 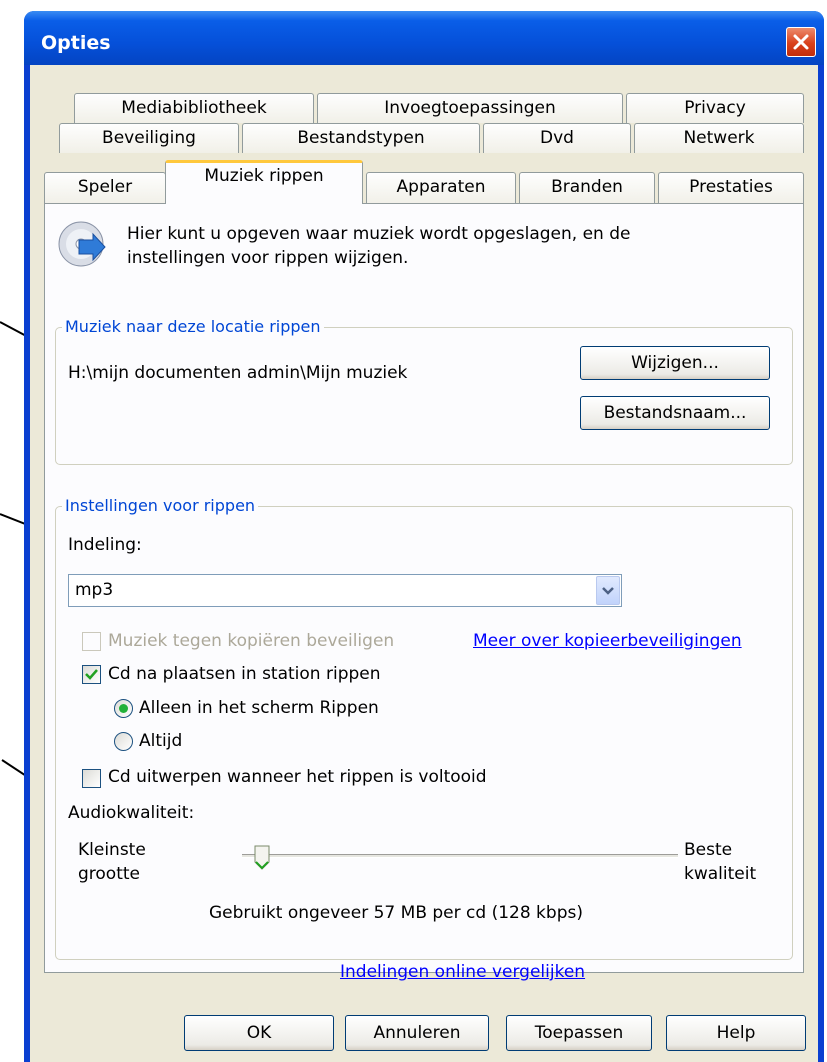 I want to click on rip-on-insert-label: Cd na plaatsen in station rippen, so click(x=244, y=674).